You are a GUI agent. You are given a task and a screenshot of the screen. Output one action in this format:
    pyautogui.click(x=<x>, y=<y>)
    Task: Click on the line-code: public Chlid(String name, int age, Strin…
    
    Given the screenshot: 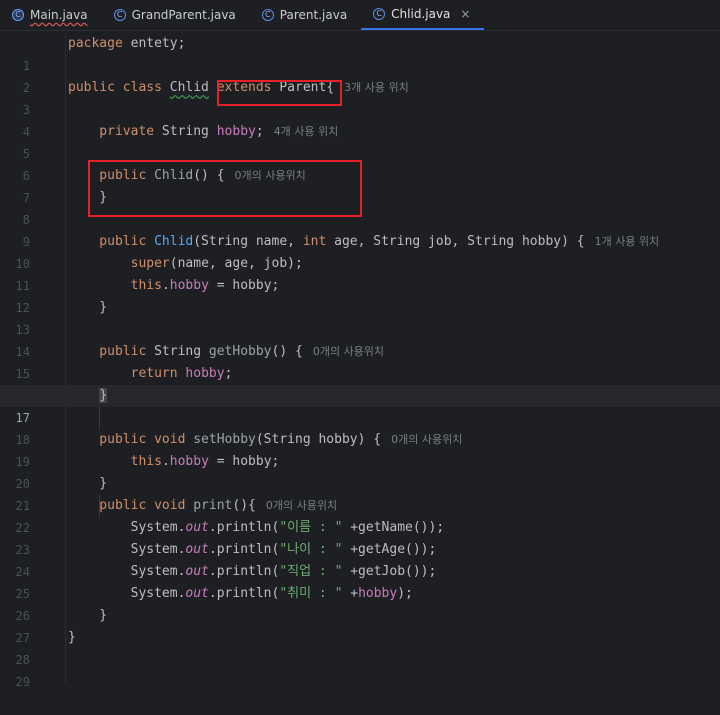 What is the action you would take?
    pyautogui.click(x=364, y=241)
    